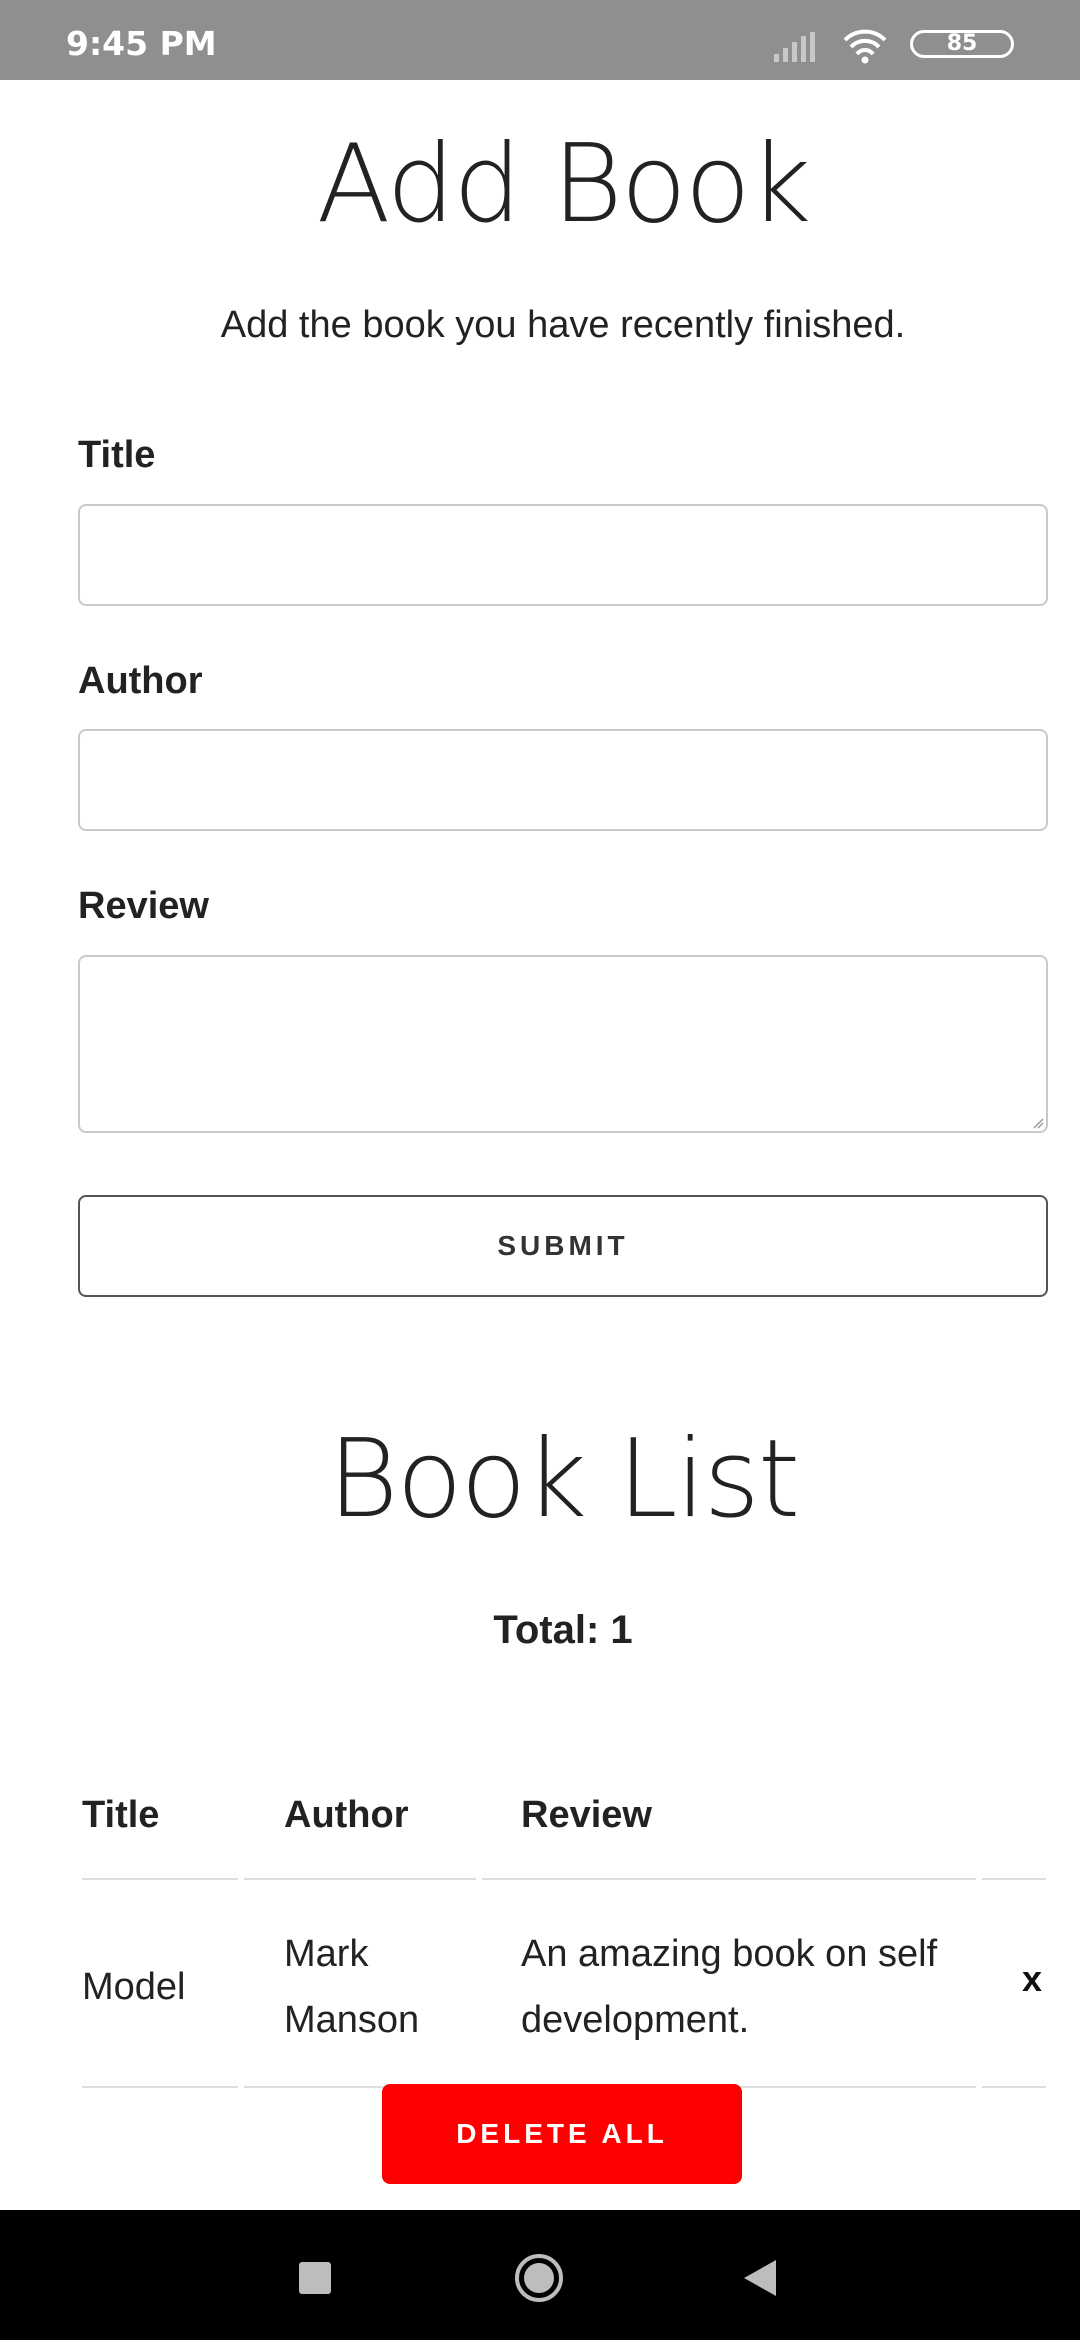  I want to click on delete-row-button: x, so click(1032, 1979).